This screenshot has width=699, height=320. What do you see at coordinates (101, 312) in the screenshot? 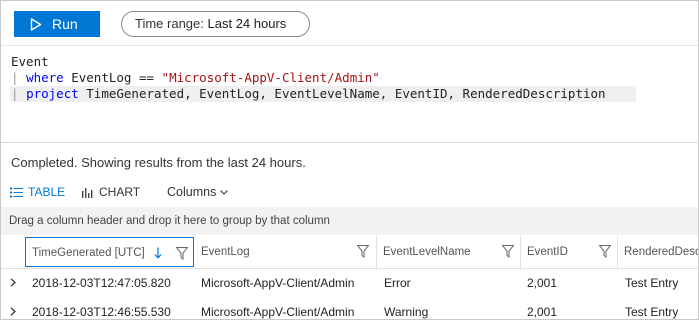
I see `cell-timegenerated: 2018-12-03T12:46:55.530` at bounding box center [101, 312].